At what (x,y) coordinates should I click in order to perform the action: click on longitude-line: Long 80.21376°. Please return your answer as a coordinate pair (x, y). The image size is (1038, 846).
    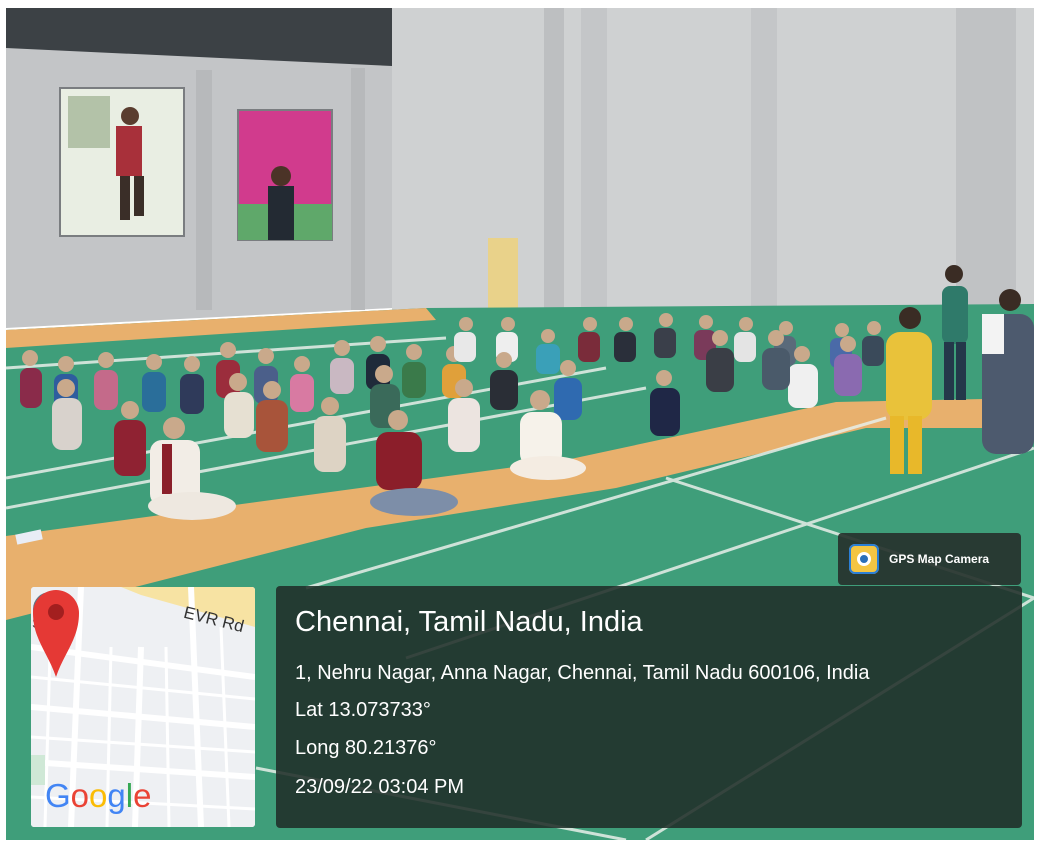
    Looking at the image, I should click on (366, 748).